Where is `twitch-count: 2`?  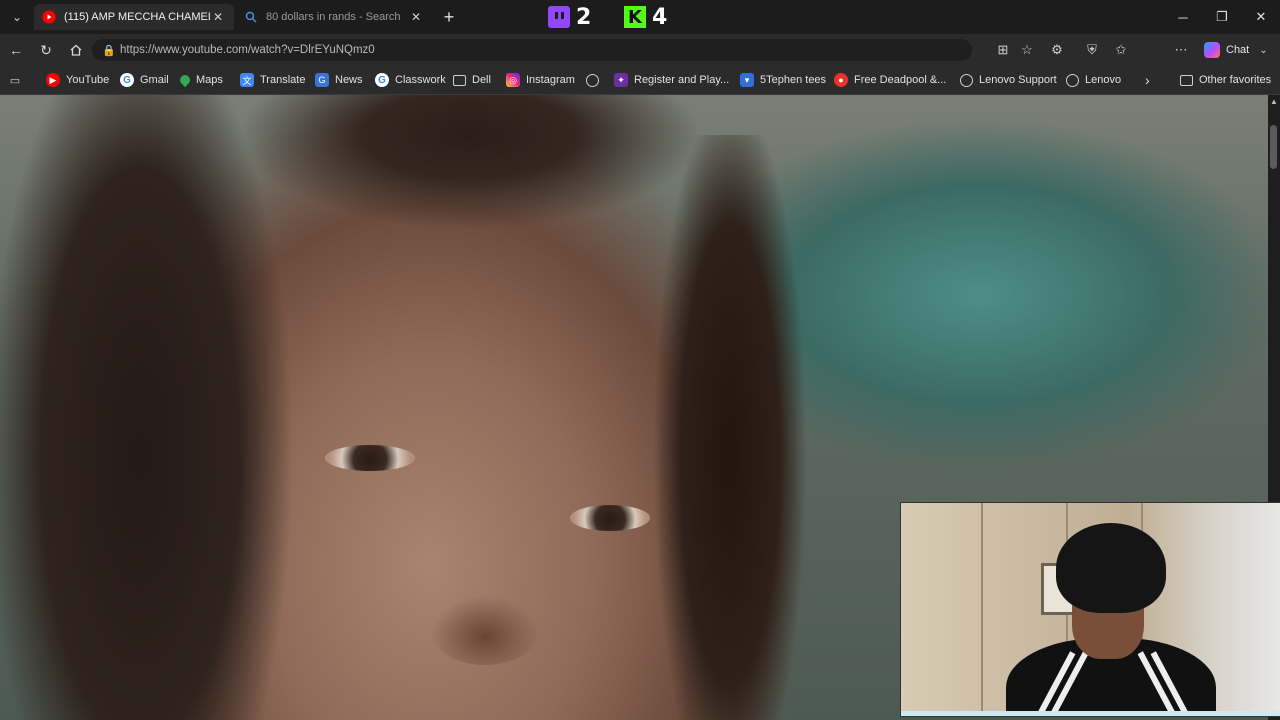
twitch-count: 2 is located at coordinates (584, 17).